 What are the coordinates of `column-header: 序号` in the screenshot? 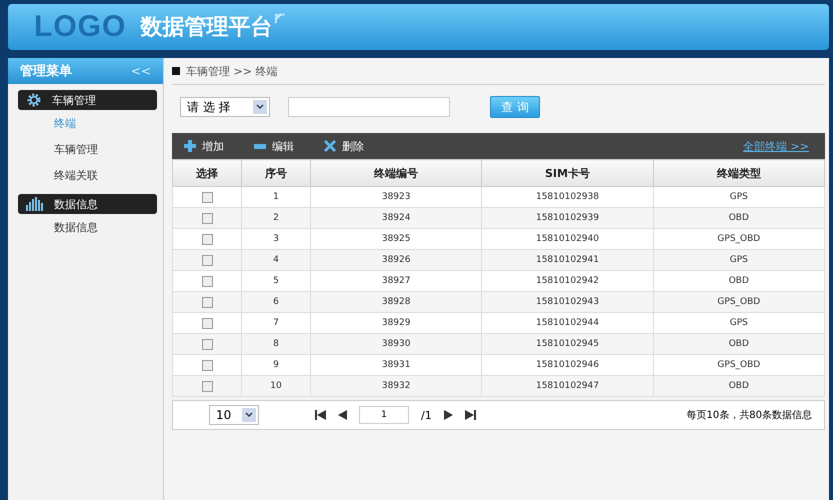 It's located at (276, 173).